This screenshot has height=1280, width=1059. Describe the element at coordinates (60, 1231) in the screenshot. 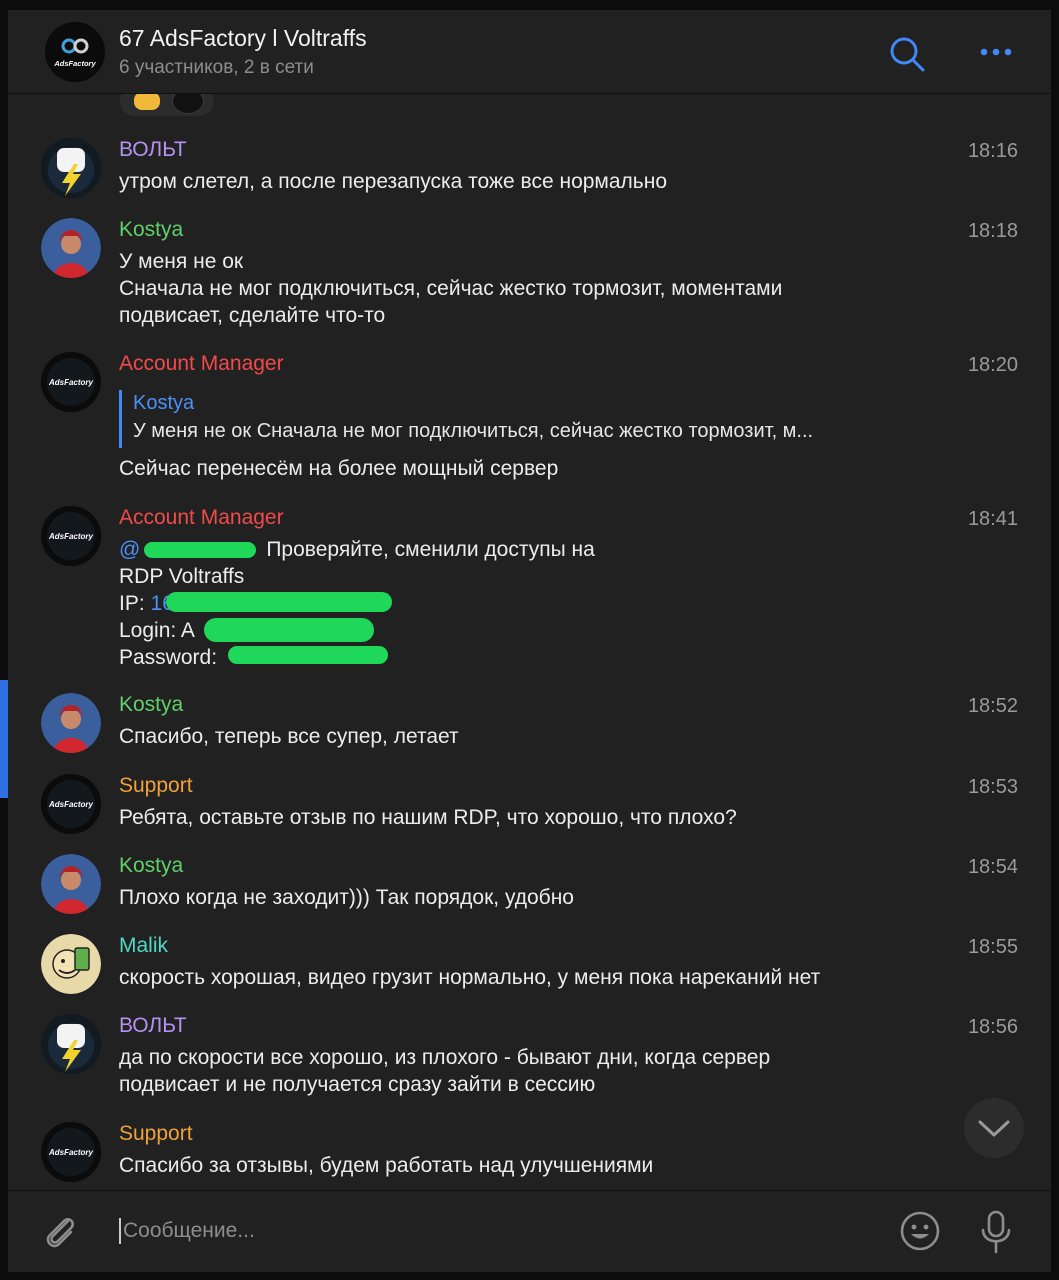

I see `paperclip-icon` at that location.